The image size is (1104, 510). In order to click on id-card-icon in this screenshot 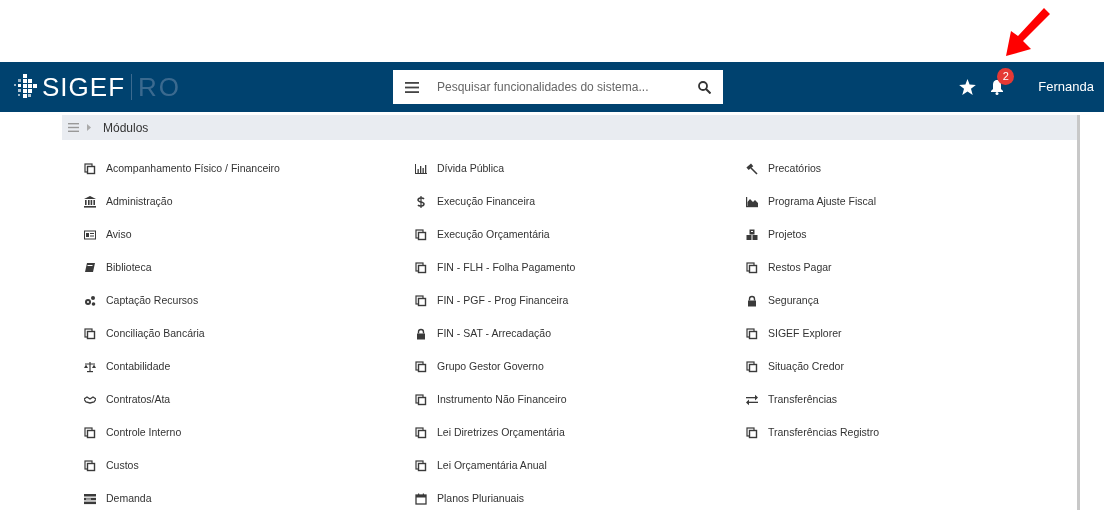, I will do `click(90, 234)`.